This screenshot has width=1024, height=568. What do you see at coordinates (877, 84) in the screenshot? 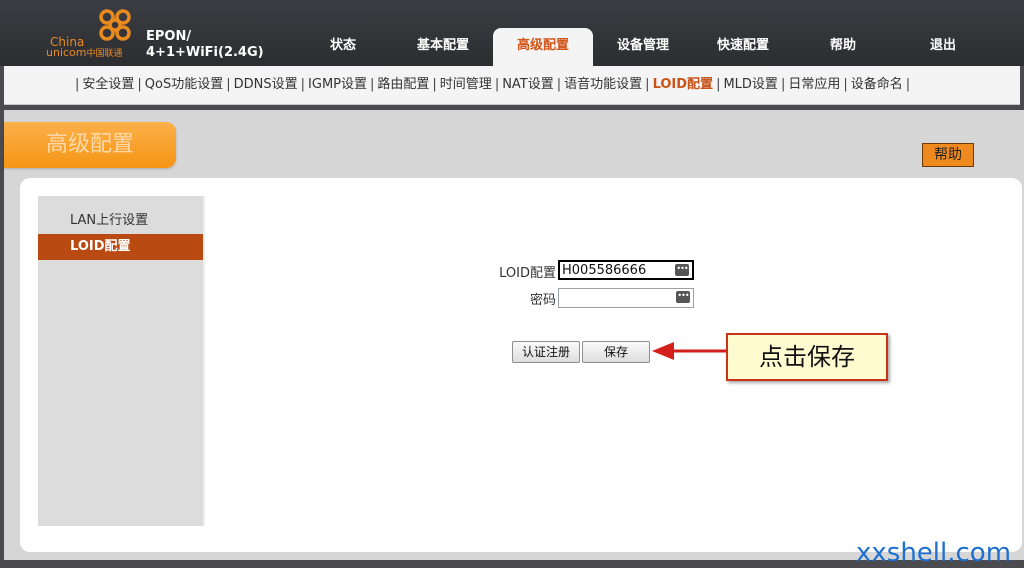
I see `subnav-device-naming: 设备命名` at bounding box center [877, 84].